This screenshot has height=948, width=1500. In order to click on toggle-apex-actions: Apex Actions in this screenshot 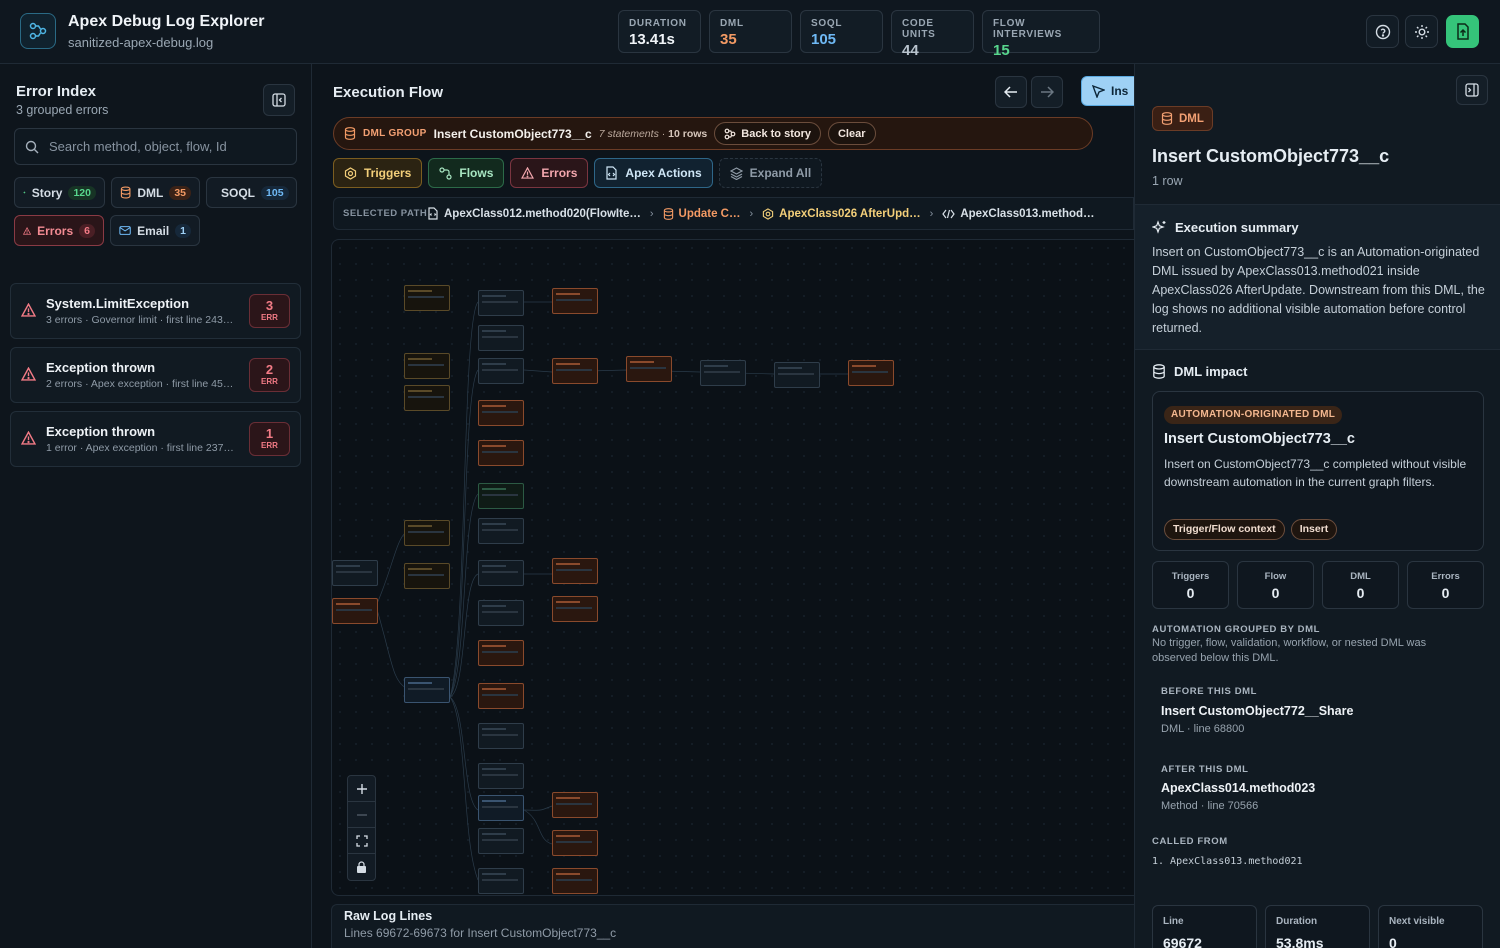, I will do `click(653, 173)`.